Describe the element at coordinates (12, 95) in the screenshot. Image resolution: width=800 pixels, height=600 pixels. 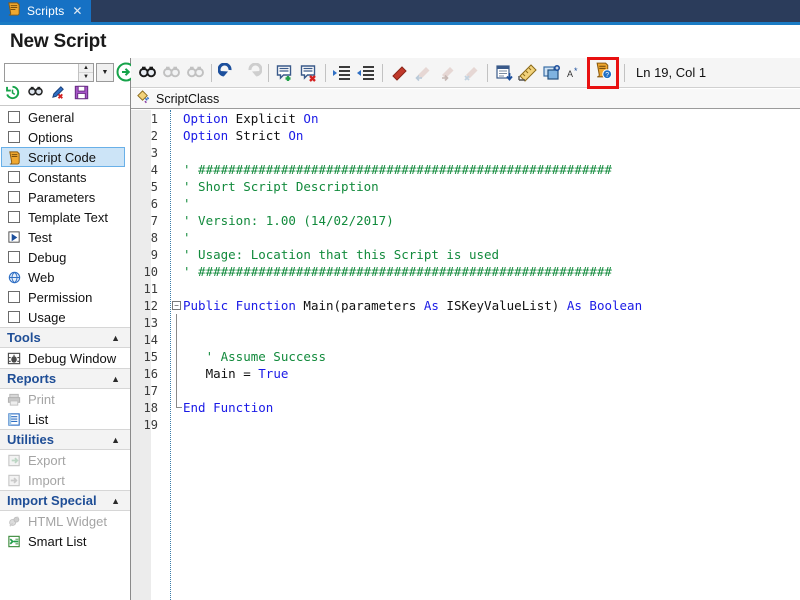
I see `history-icon` at that location.